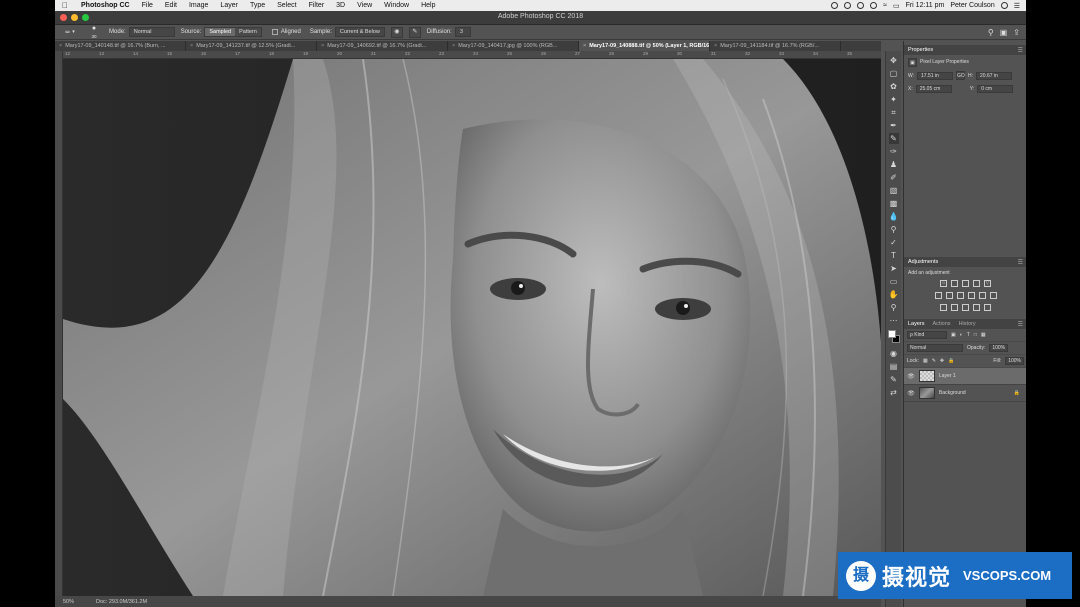  I want to click on invert-icon, so click(943, 307).